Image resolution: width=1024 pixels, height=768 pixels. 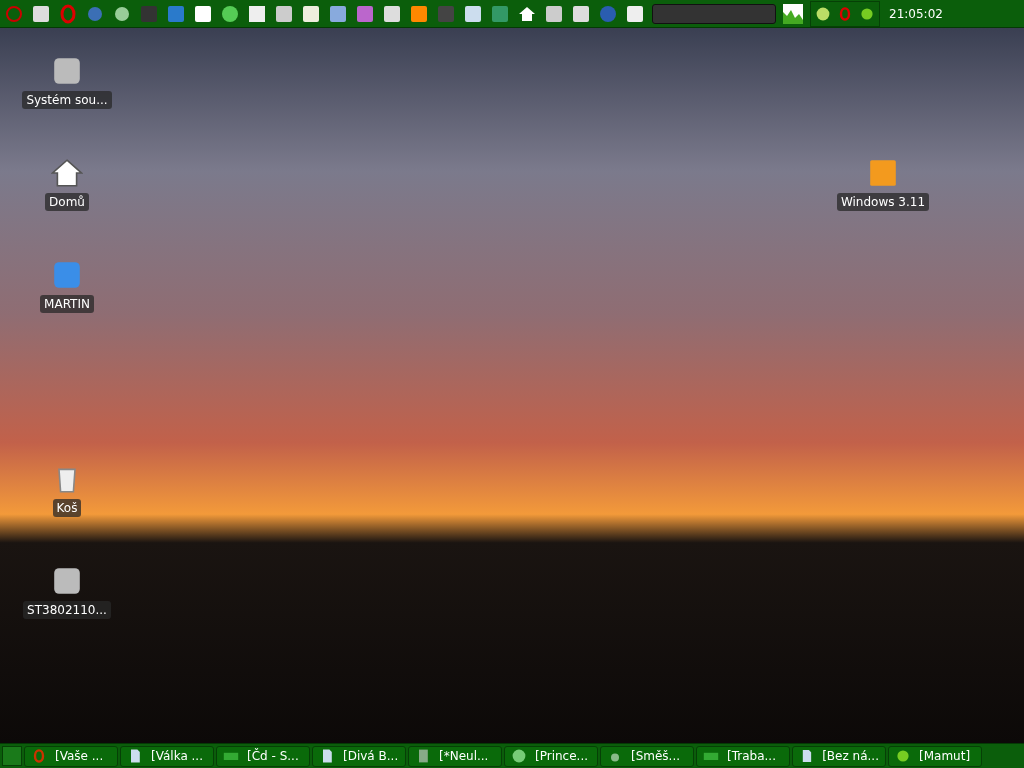 I want to click on opera-launcher, so click(x=68, y=13).